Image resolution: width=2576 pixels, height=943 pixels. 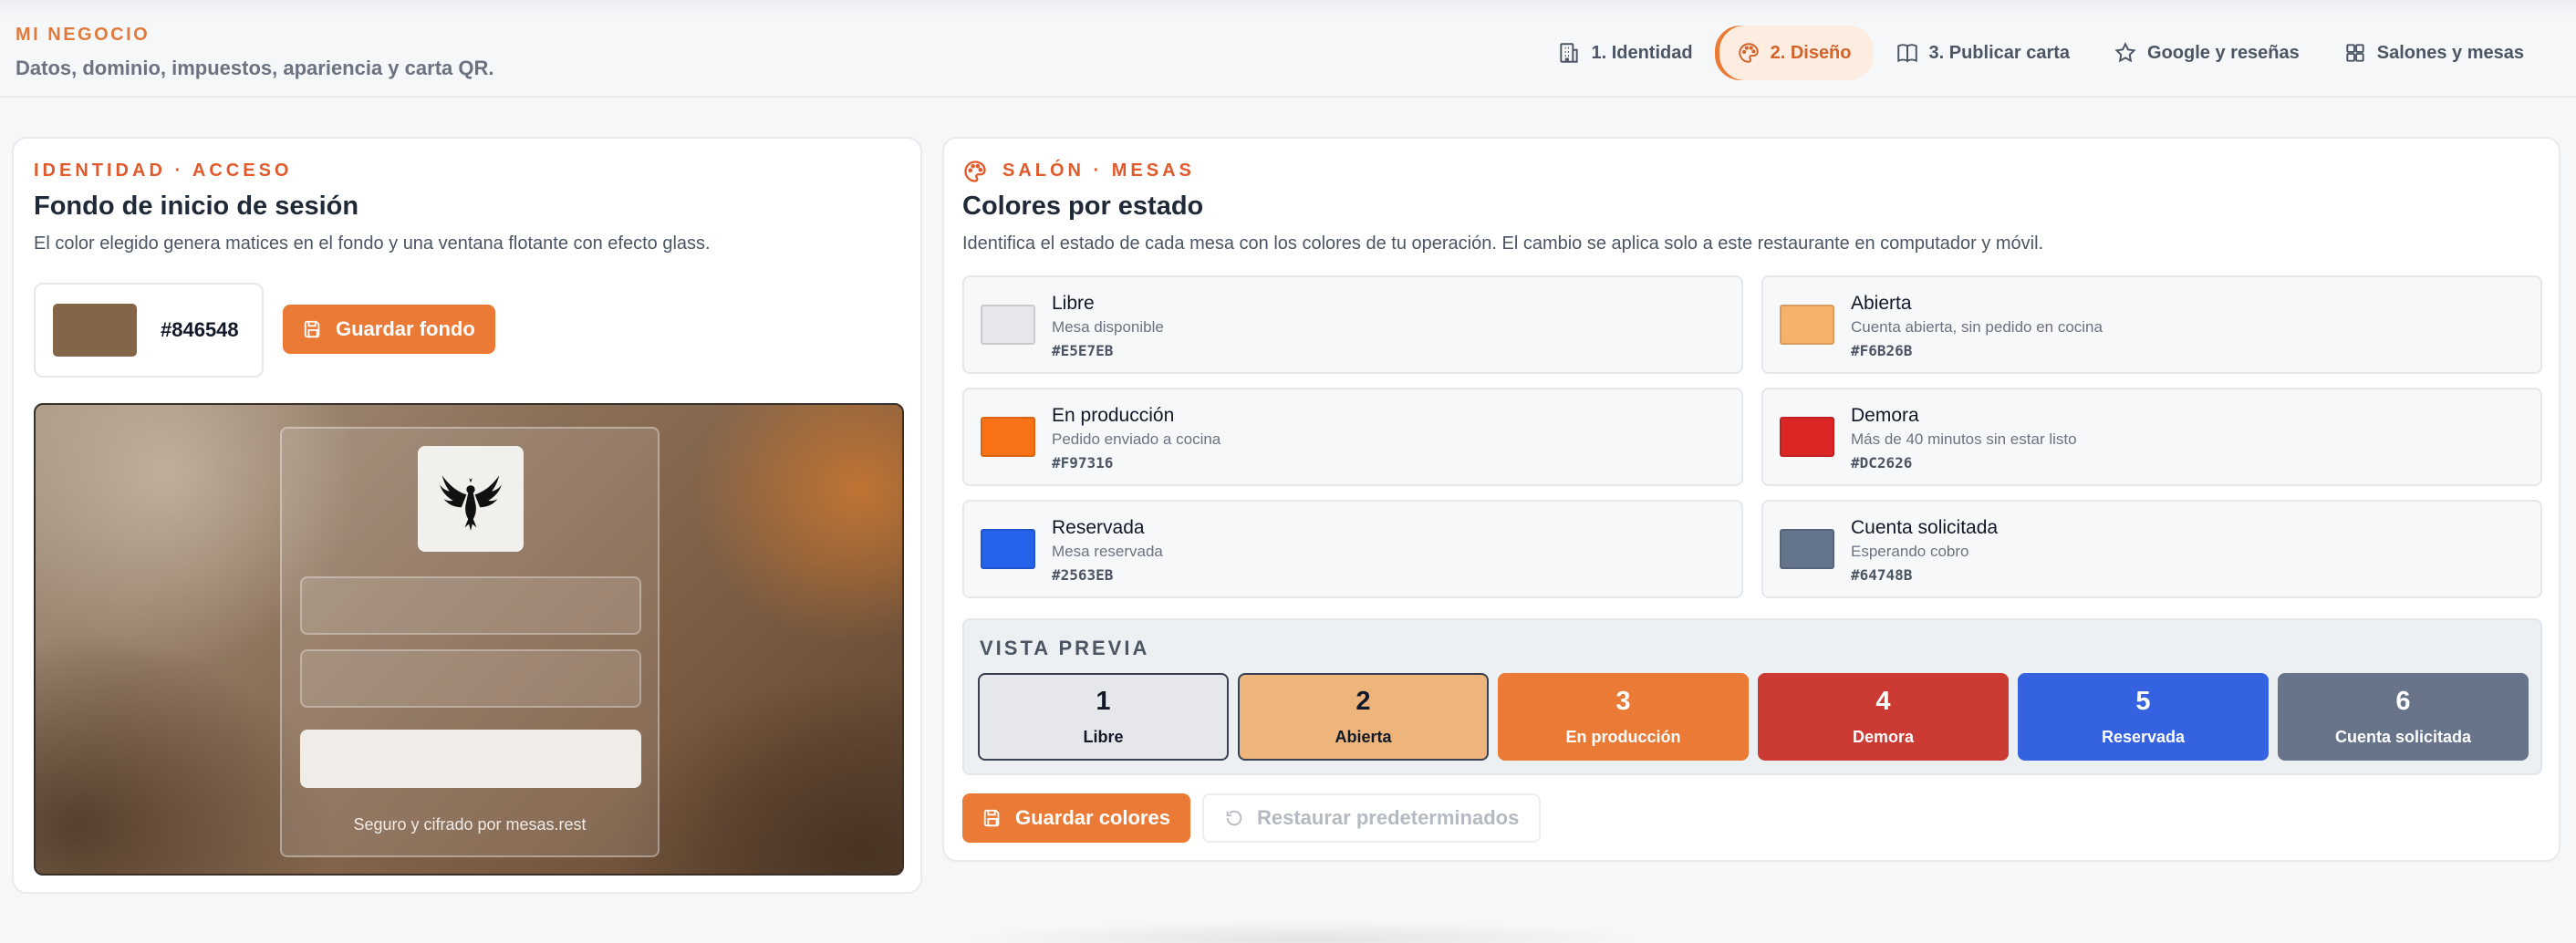 I want to click on state-hex: #F97316, so click(x=1083, y=463).